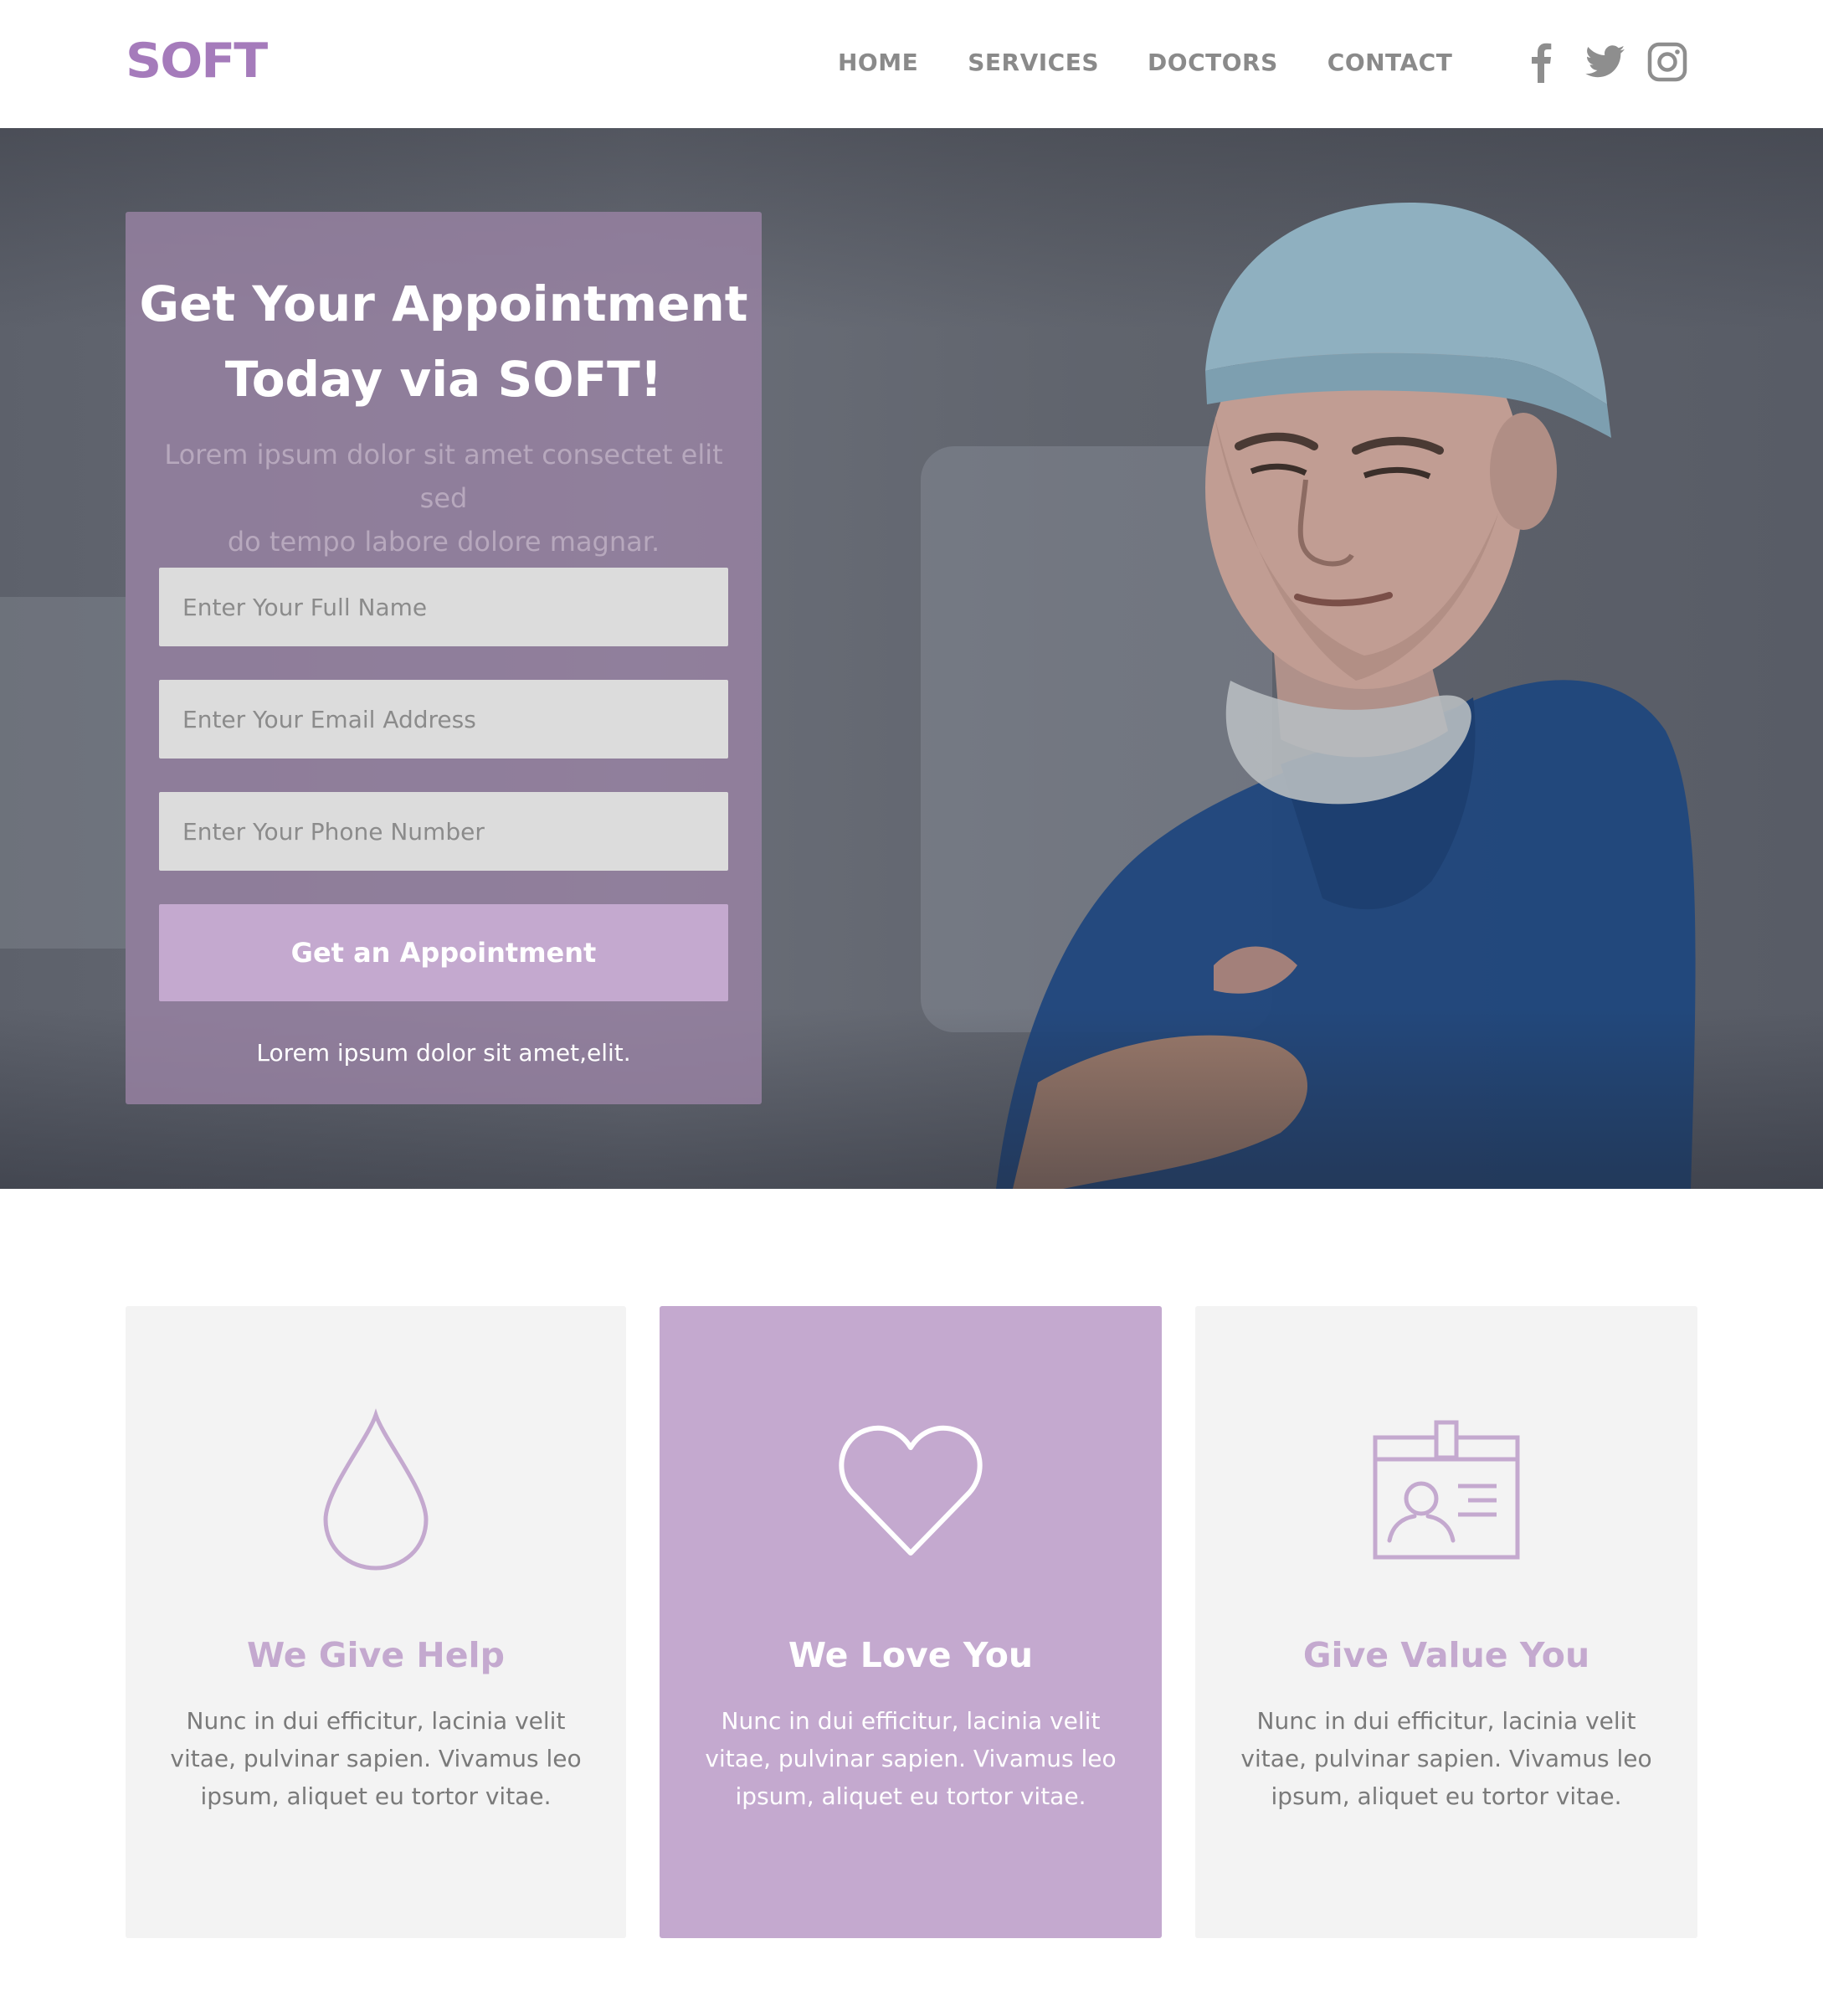  Describe the element at coordinates (376, 1490) in the screenshot. I see `drop-icon` at that location.